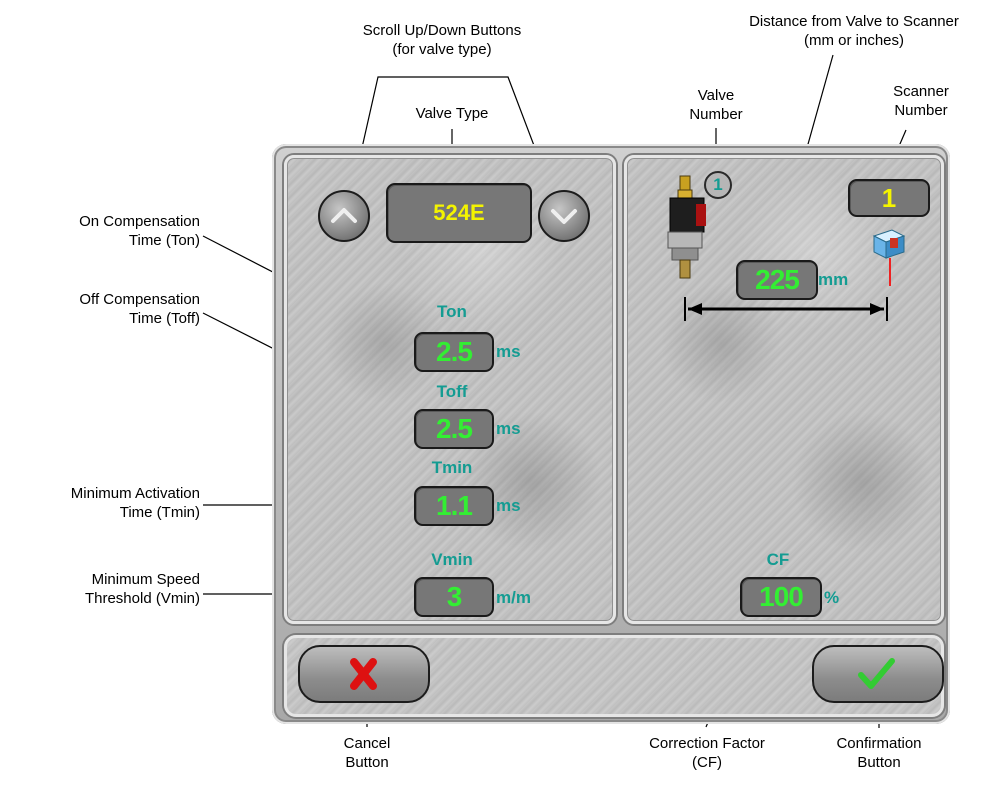 Image resolution: width=1008 pixels, height=800 pixels. What do you see at coordinates (139, 231) in the screenshot?
I see `callout-on-compensation: On Compensation Time (Ton)` at bounding box center [139, 231].